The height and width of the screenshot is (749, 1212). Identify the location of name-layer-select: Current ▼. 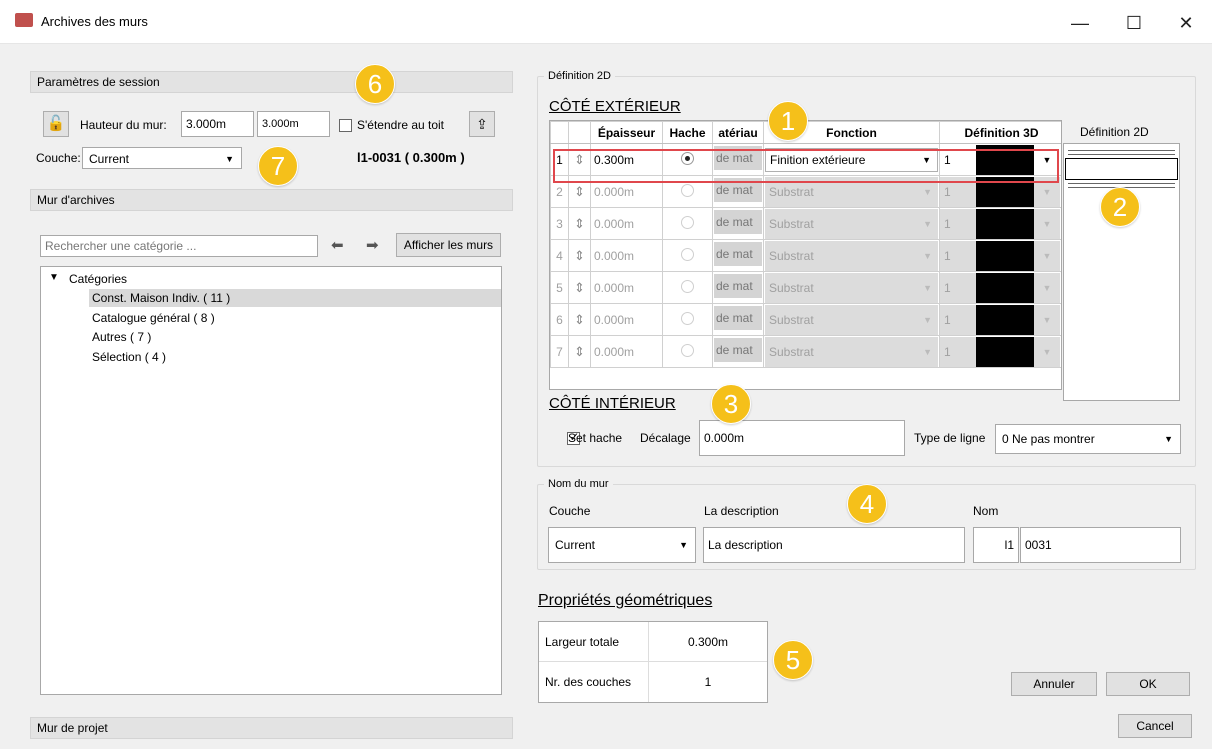
(622, 545).